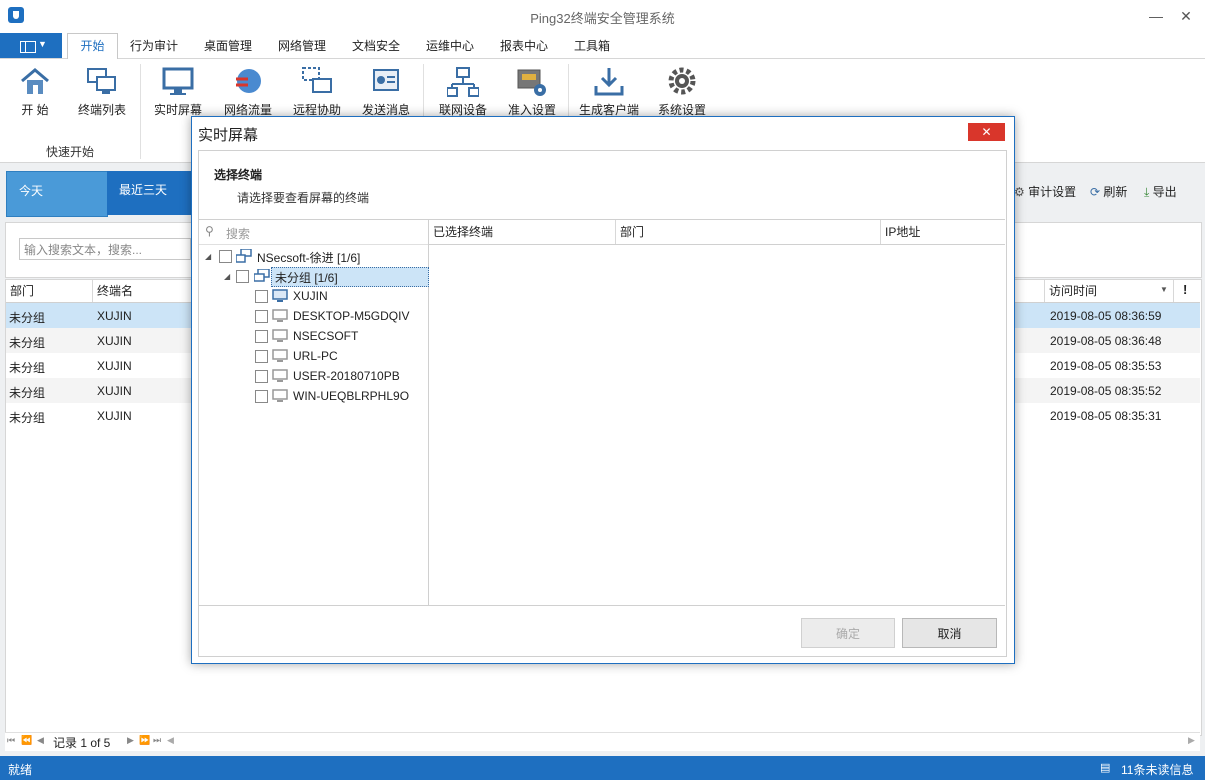 This screenshot has height=780, width=1205. I want to click on date-tab-last-three-days: 最近三天, so click(152, 193).